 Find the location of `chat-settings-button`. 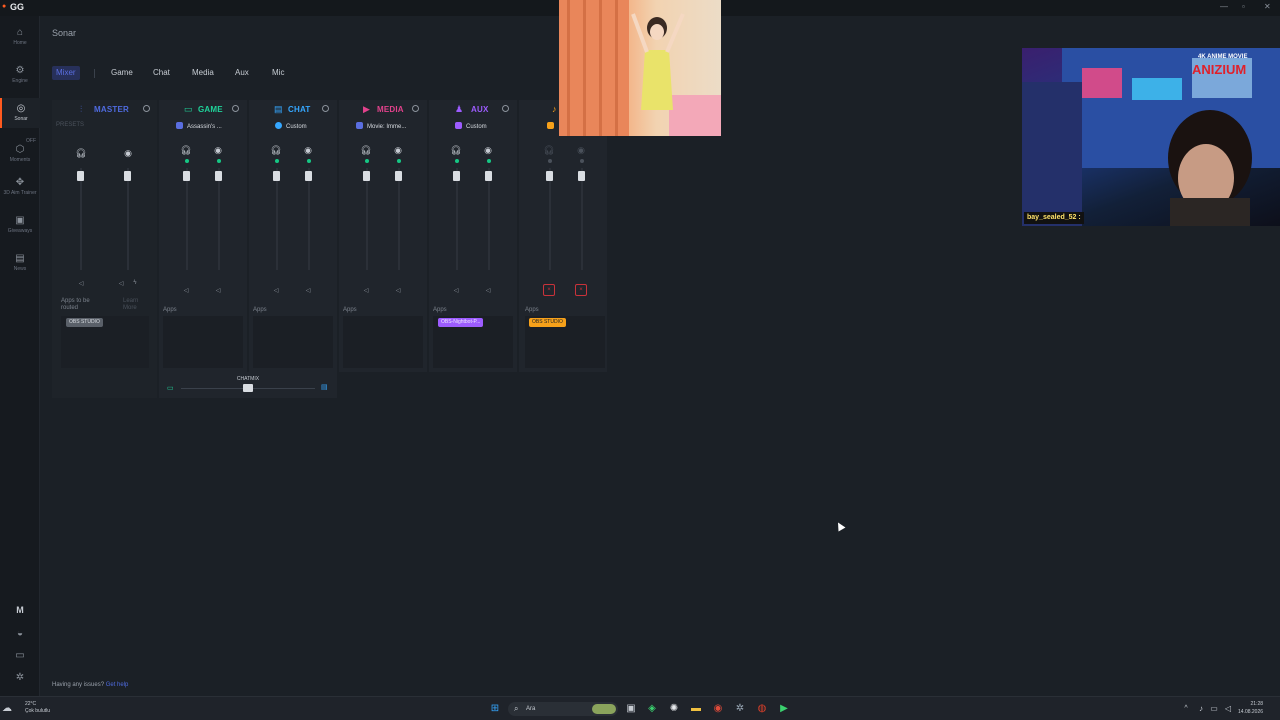

chat-settings-button is located at coordinates (325, 108).